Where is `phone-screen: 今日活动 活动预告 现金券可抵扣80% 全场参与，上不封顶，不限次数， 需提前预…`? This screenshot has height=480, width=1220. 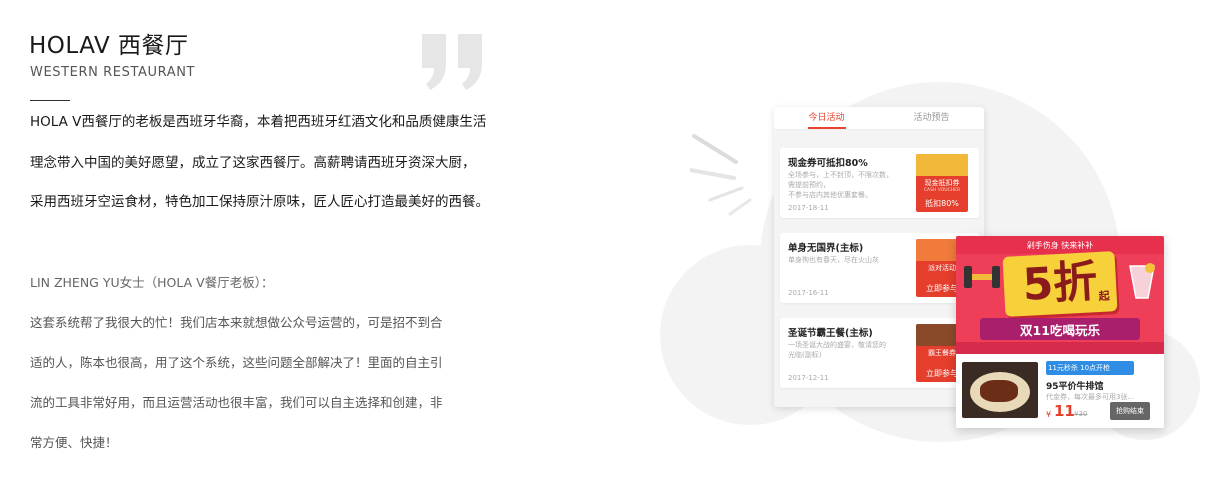
phone-screen: 今日活动 活动预告 现金券可抵扣80% 全场参与，上不封顶，不限次数， 需提前预… is located at coordinates (879, 257).